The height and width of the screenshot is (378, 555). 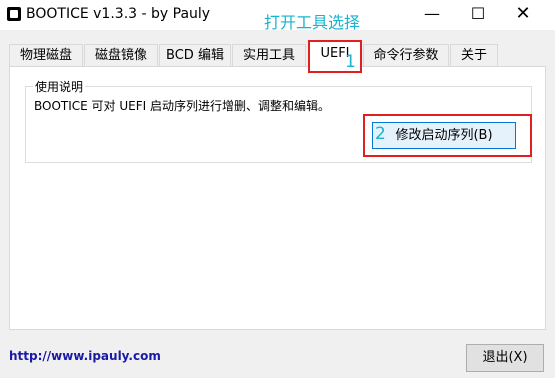 What do you see at coordinates (505, 358) in the screenshot?
I see `exit-button: 退出(X)` at bounding box center [505, 358].